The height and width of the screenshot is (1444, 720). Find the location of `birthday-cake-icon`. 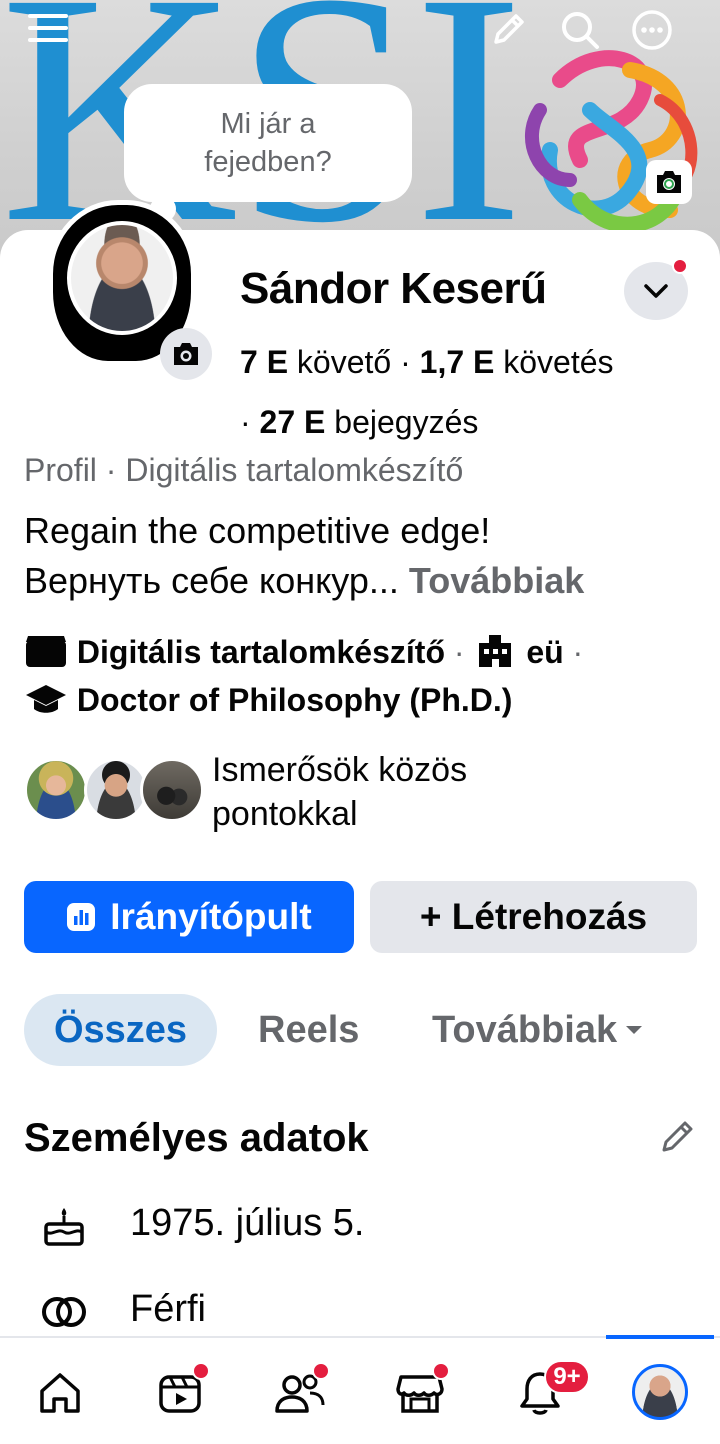

birthday-cake-icon is located at coordinates (64, 1227).